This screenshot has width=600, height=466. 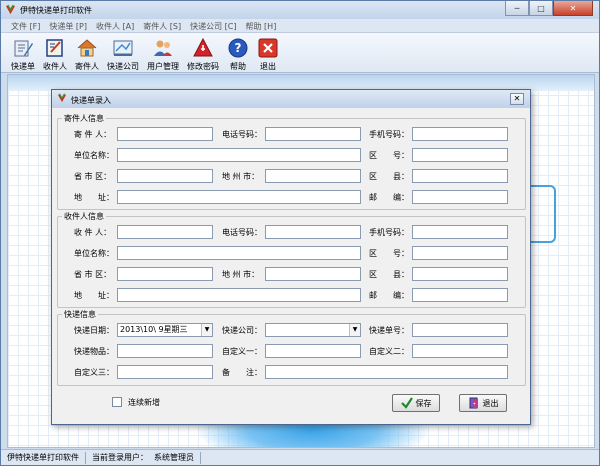 What do you see at coordinates (239, 253) in the screenshot?
I see `receiver-company-input` at bounding box center [239, 253].